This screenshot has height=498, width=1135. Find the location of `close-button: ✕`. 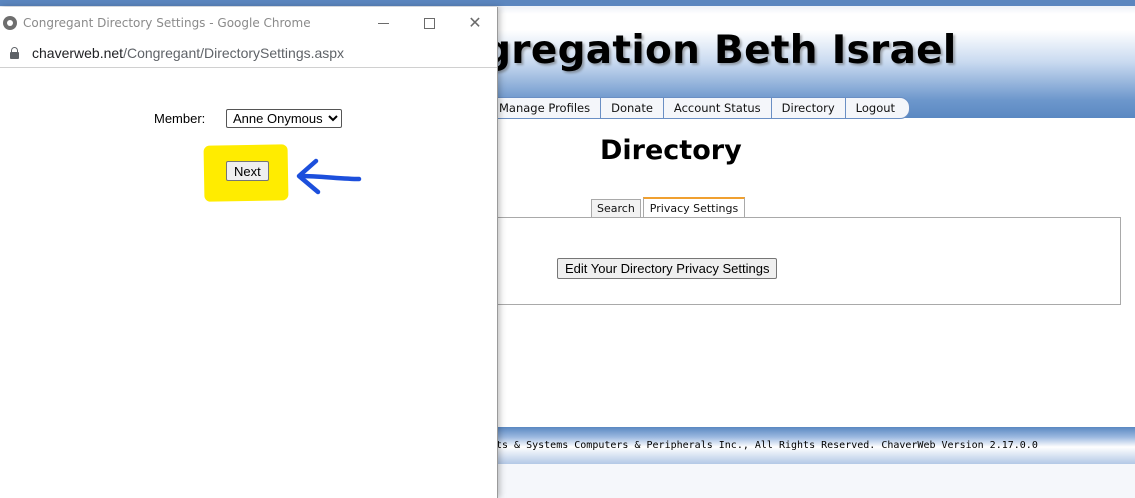

close-button: ✕ is located at coordinates (475, 23).